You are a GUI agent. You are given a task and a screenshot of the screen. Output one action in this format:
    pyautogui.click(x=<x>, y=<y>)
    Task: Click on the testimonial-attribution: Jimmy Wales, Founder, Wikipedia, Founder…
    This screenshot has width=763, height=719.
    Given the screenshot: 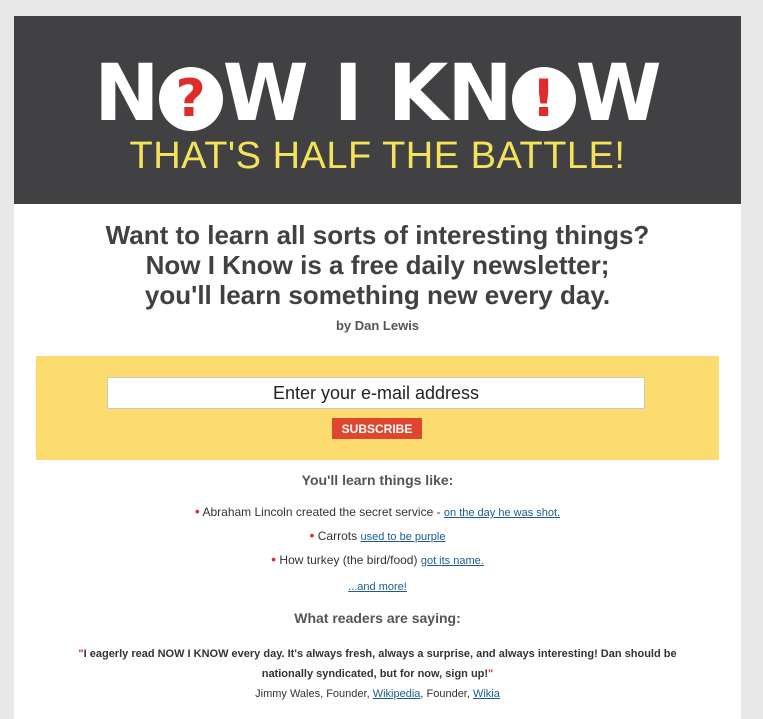 What is the action you would take?
    pyautogui.click(x=377, y=694)
    